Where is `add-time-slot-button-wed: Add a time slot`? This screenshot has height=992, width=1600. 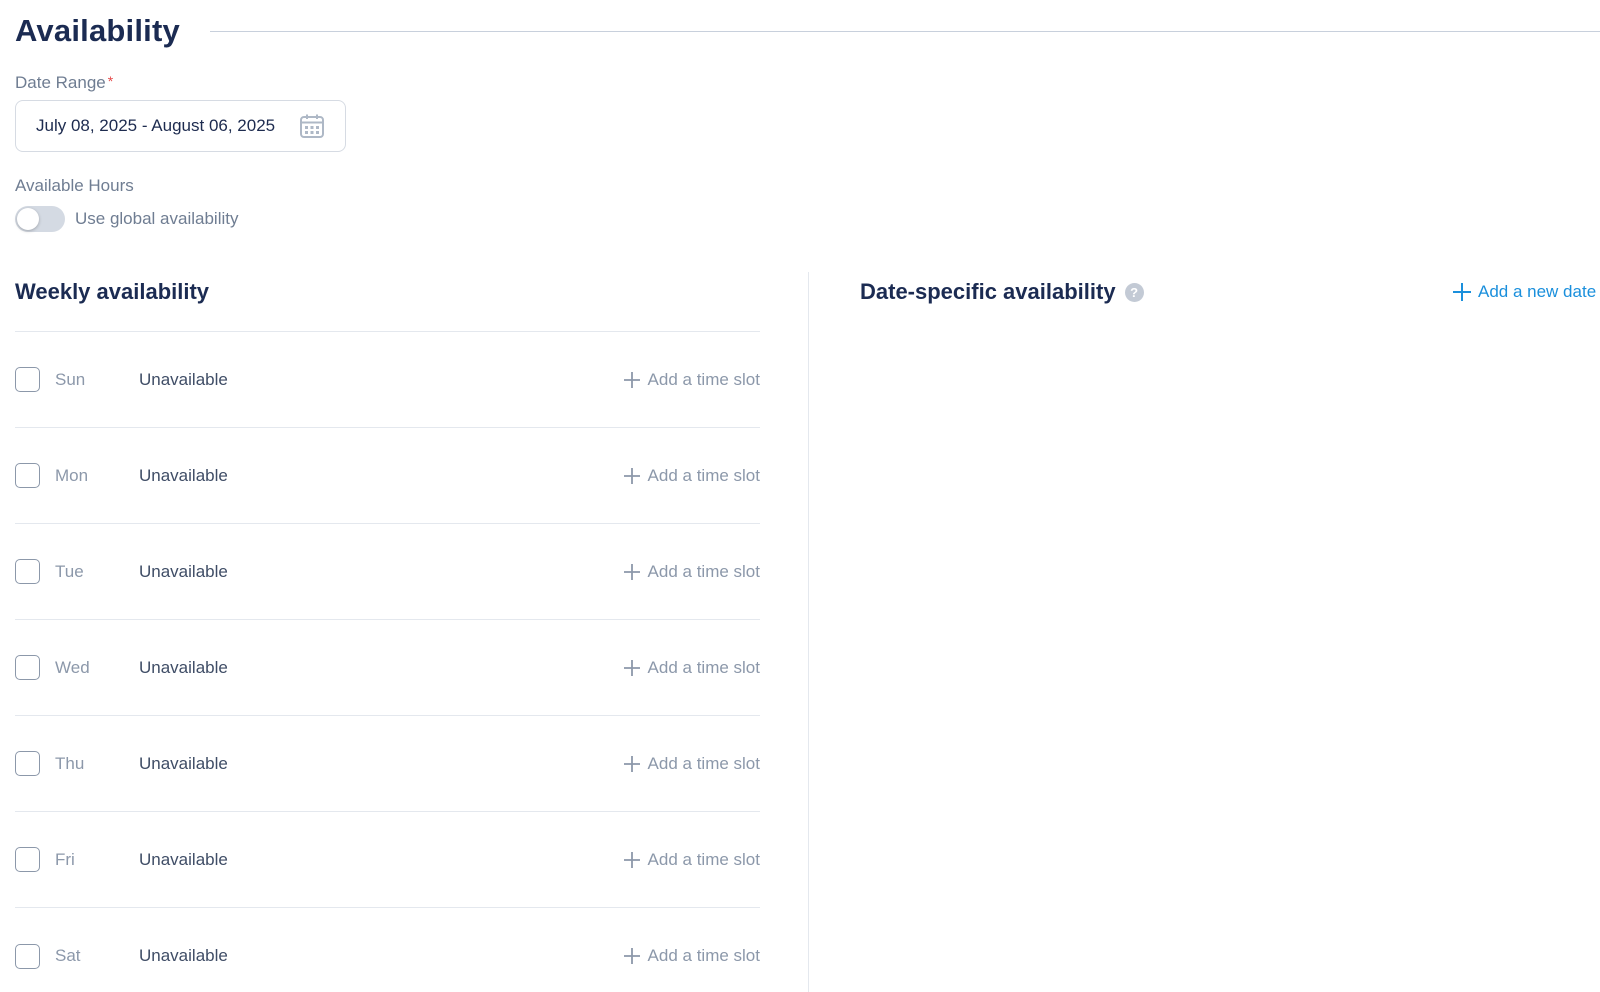
add-time-slot-button-wed: Add a time slot is located at coordinates (691, 668).